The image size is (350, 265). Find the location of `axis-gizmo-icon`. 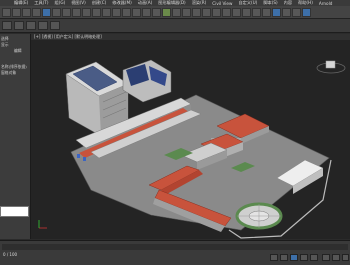

axis-gizmo-icon is located at coordinates (42, 224).